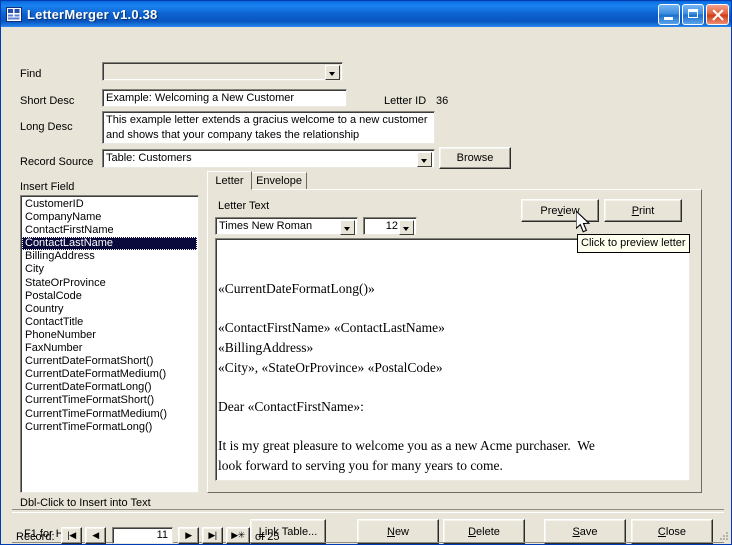 The image size is (732, 545). Describe the element at coordinates (109, 217) in the screenshot. I see `list-item: CompanyName` at that location.